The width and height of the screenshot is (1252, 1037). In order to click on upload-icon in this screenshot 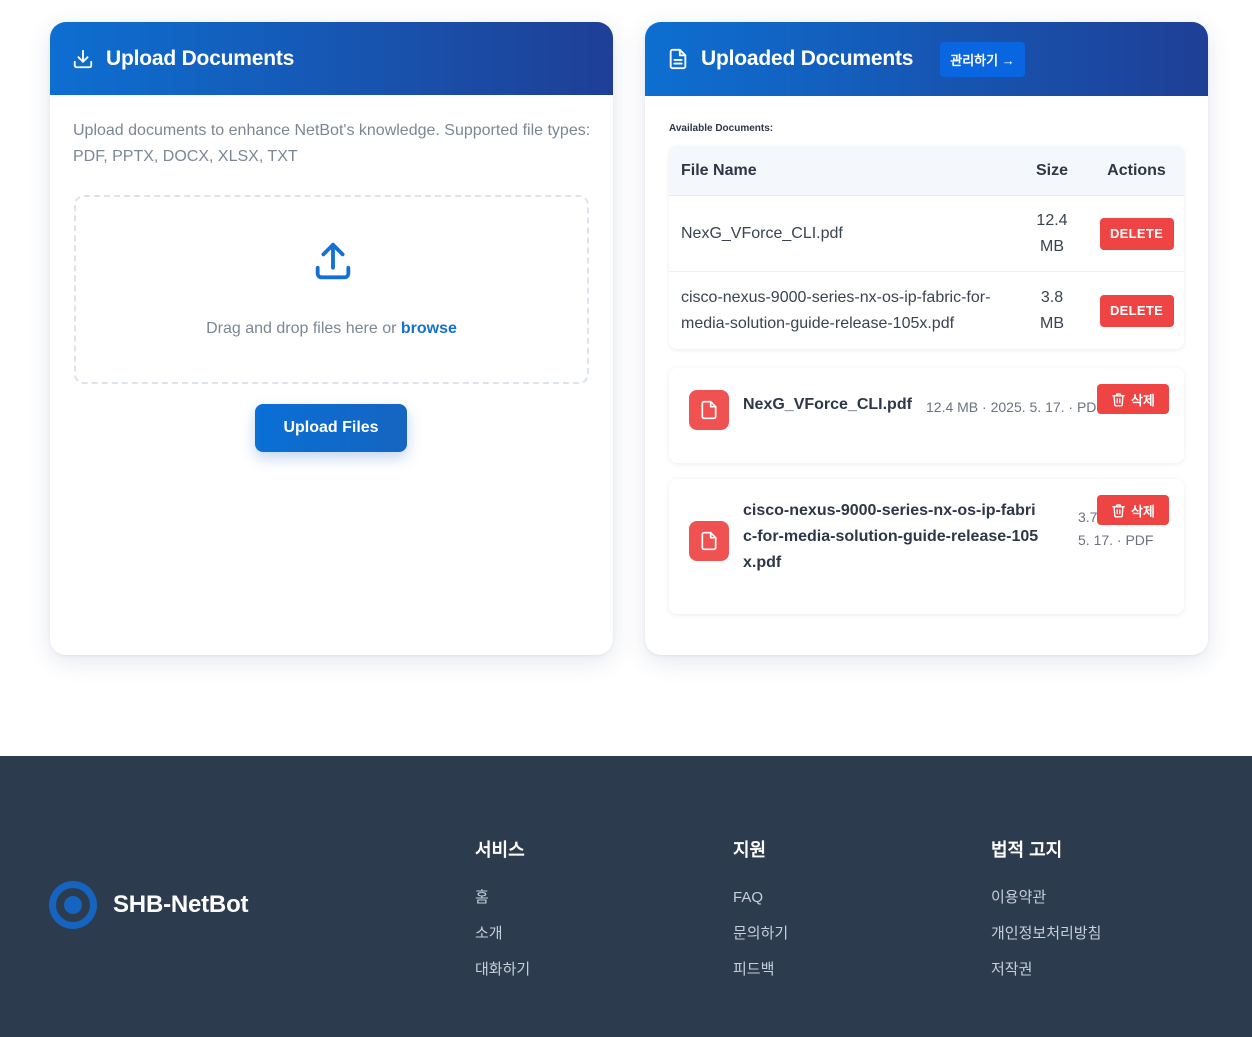, I will do `click(333, 264)`.